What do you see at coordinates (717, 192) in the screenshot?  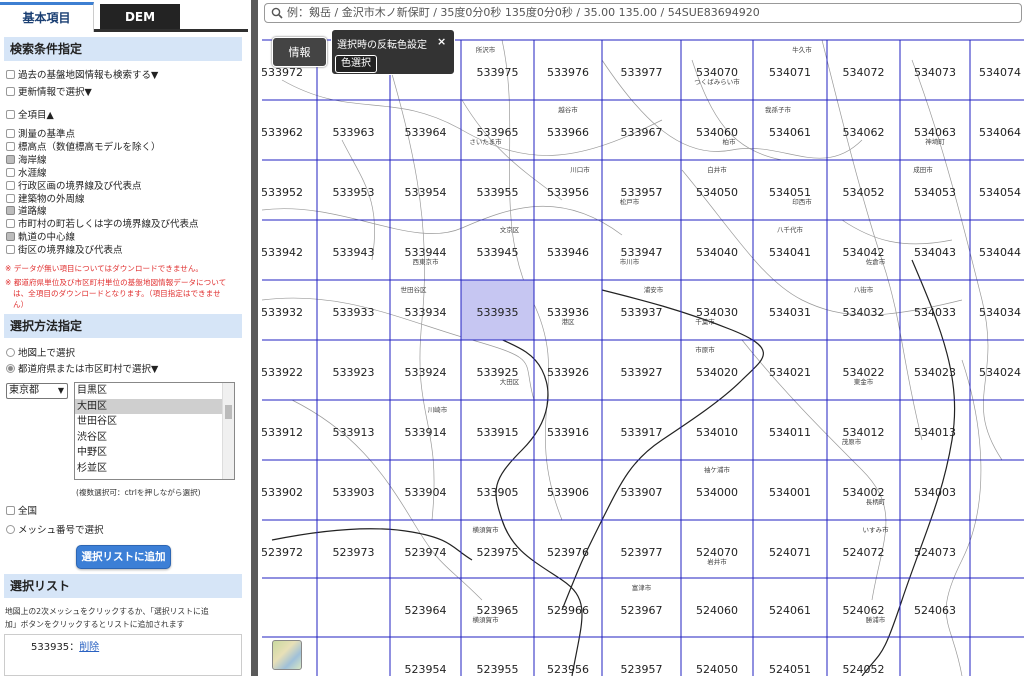 I see `mesh-label: 534050` at bounding box center [717, 192].